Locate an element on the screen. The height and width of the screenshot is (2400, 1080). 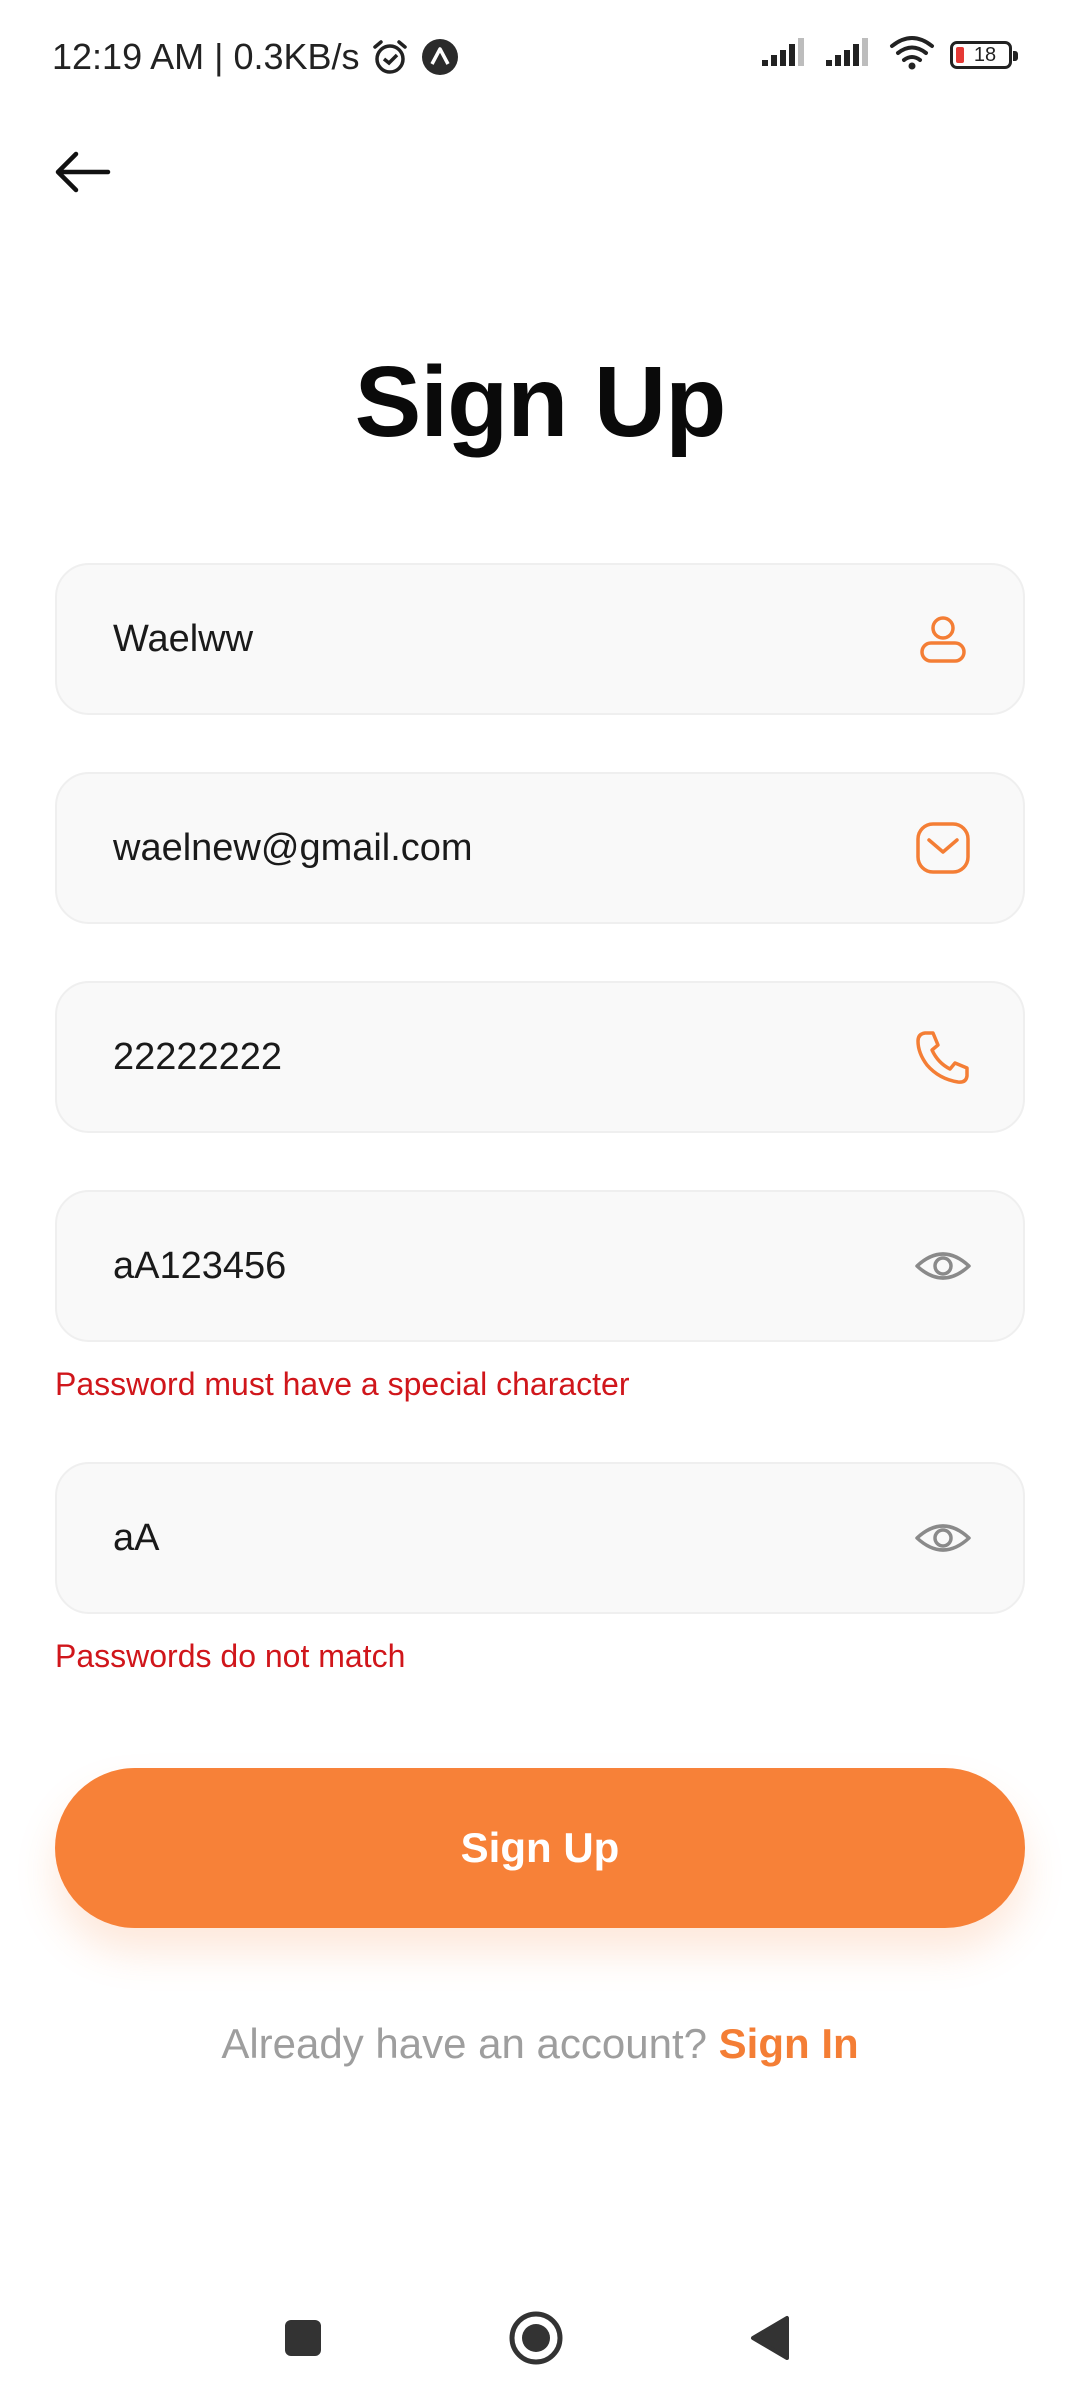
email-field: waelnew@gmail.com is located at coordinates (540, 848).